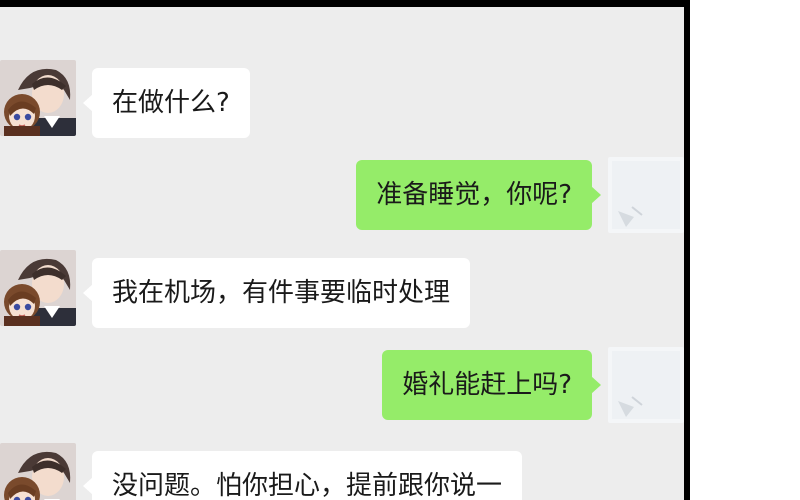 This screenshot has width=800, height=500. Describe the element at coordinates (307, 485) in the screenshot. I see `message-text: 没问题。怕你担心，提前跟你说一` at that location.